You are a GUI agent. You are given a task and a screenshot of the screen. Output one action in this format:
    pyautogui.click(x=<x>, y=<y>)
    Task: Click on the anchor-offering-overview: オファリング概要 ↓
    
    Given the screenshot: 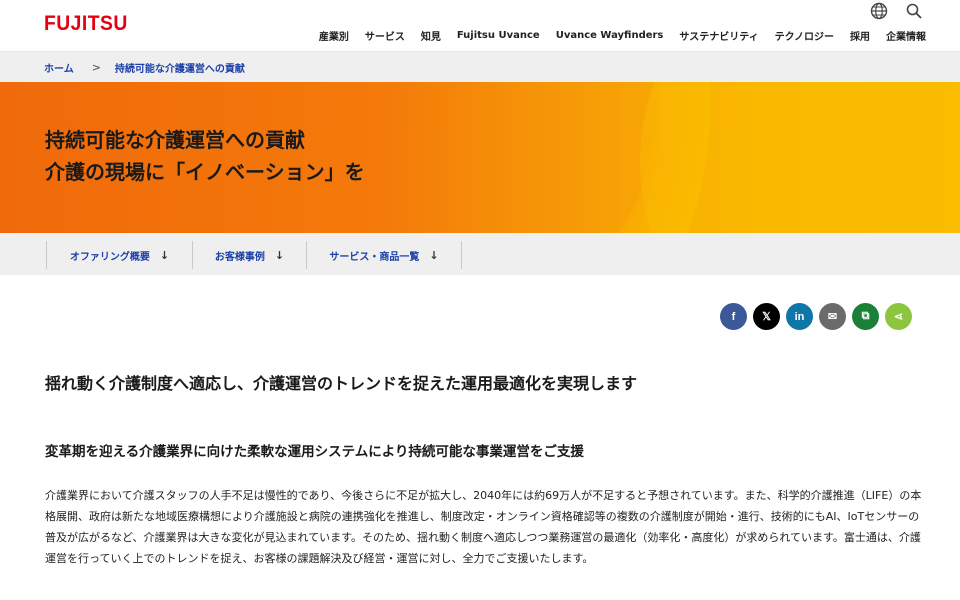 What is the action you would take?
    pyautogui.click(x=119, y=255)
    